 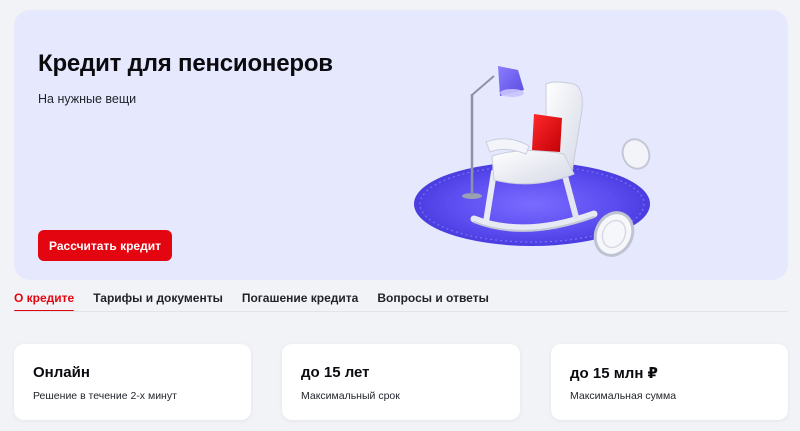 I want to click on tab-credit-repayment: Погашение кредита, so click(x=300, y=299).